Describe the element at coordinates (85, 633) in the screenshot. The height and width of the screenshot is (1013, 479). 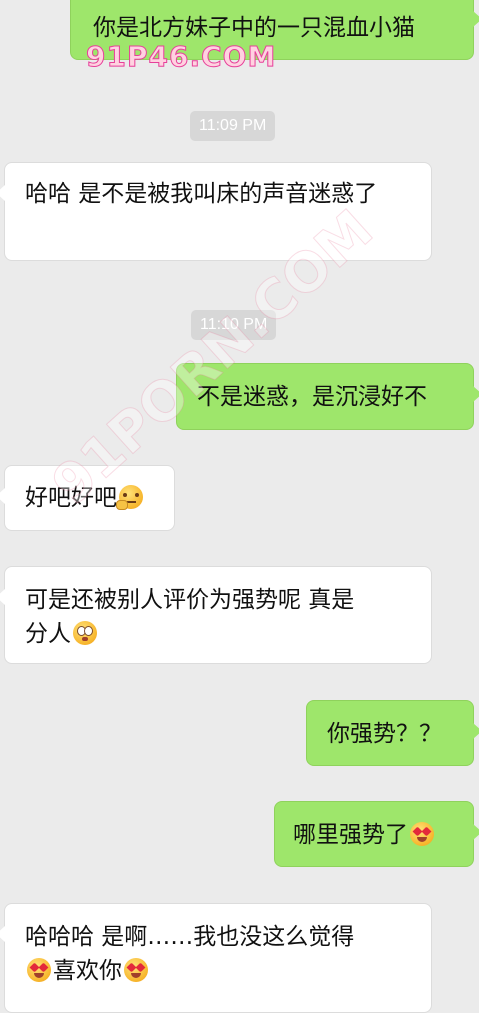
I see `flushed-face-emoji` at that location.